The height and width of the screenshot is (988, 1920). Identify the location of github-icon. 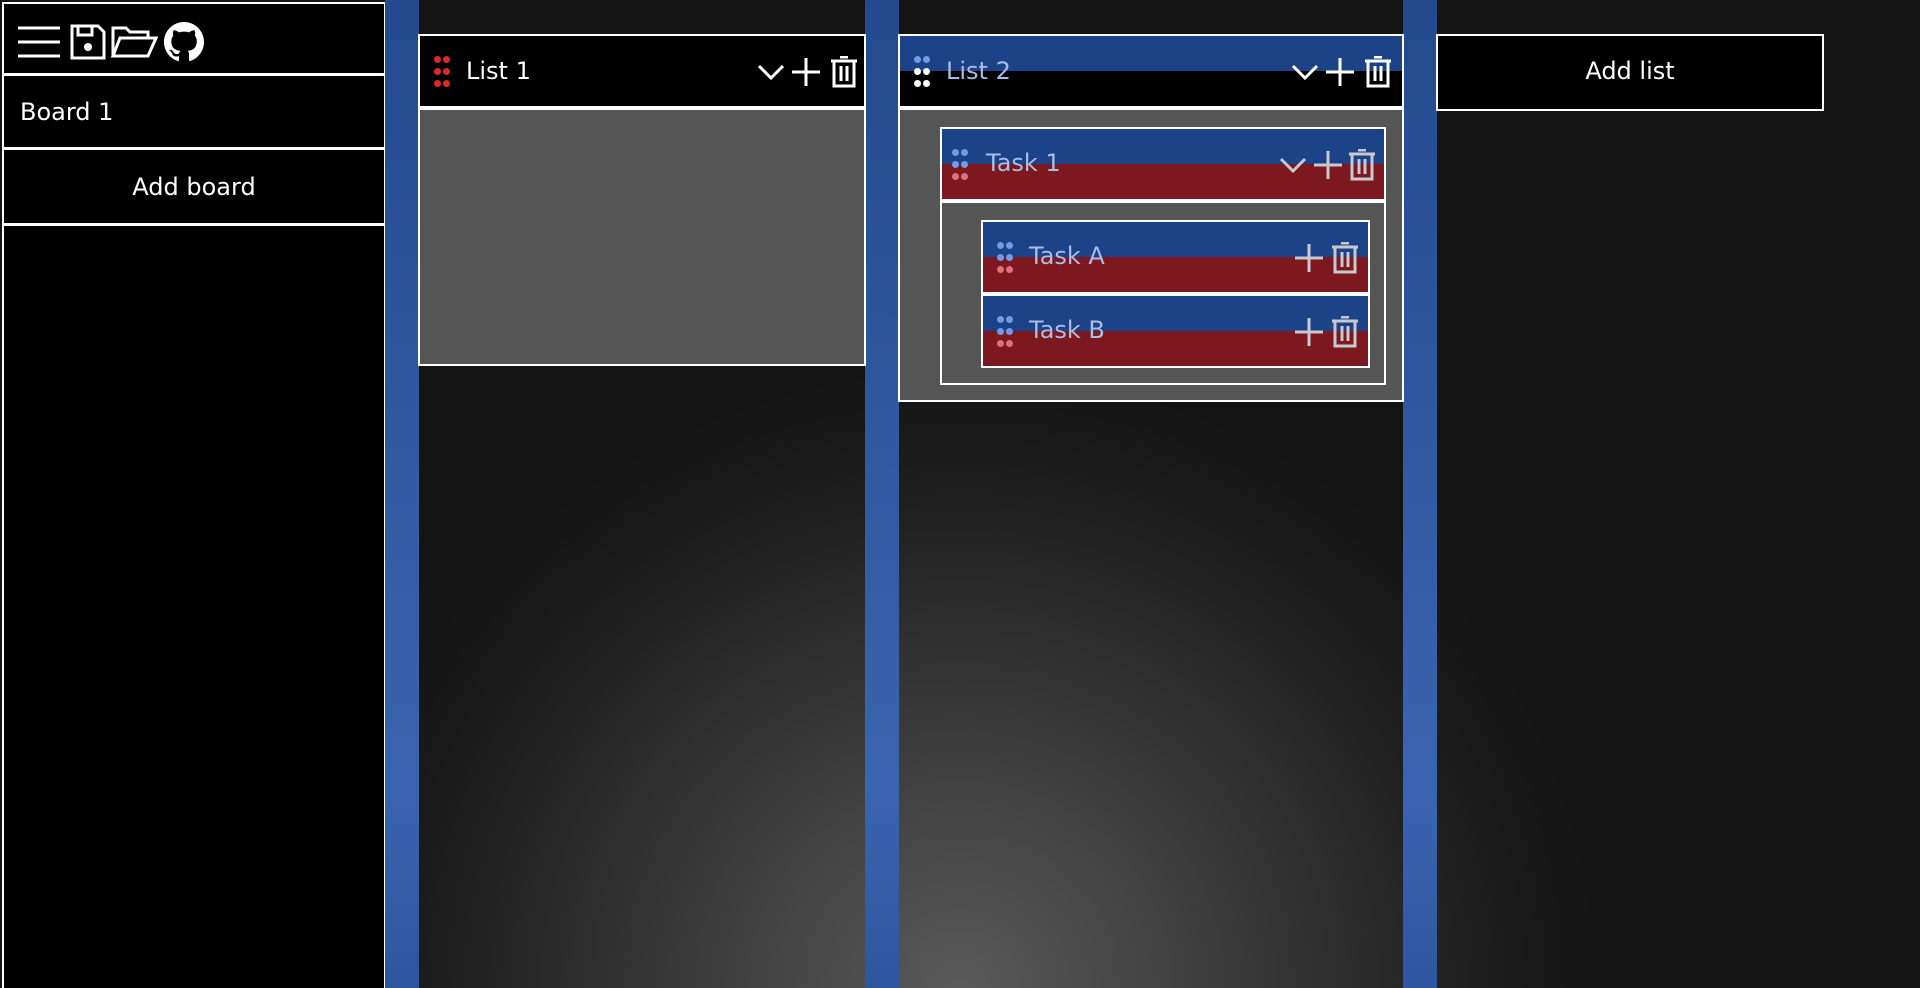
(186, 42).